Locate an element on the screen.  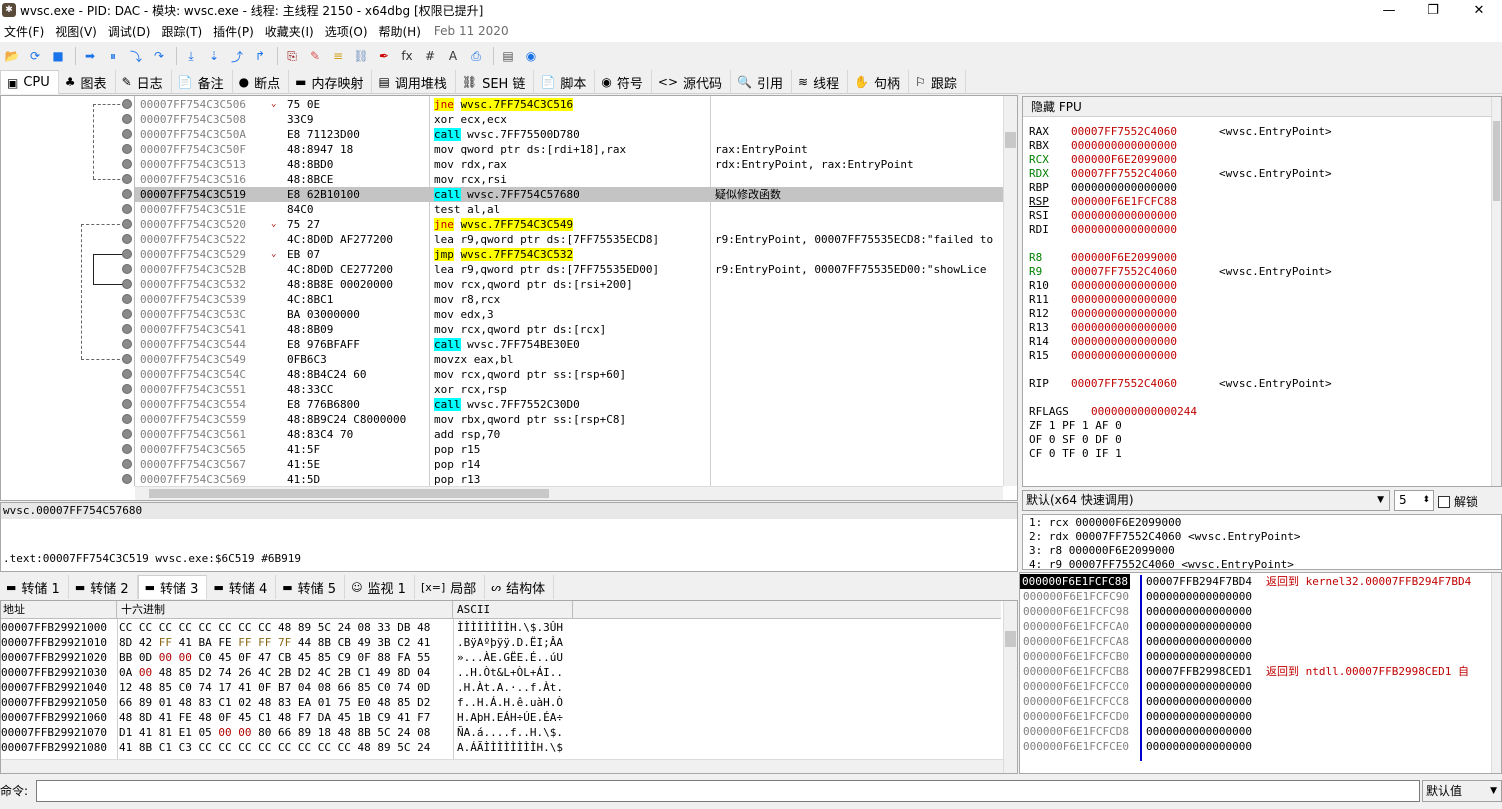
disasm-row: 00007FF754C3C539 4C:8BC1 mov r8,rcx is located at coordinates (569, 299).